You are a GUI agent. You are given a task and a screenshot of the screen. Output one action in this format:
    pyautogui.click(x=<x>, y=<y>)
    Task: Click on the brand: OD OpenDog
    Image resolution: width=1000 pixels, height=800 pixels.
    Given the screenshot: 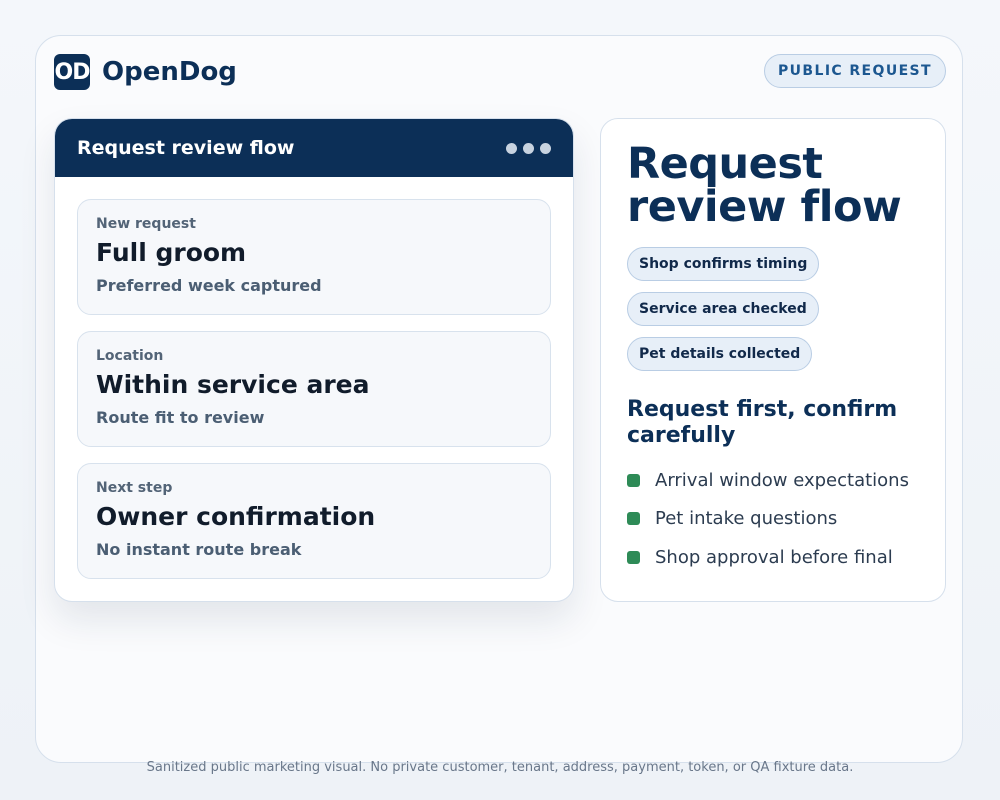 What is the action you would take?
    pyautogui.click(x=145, y=72)
    